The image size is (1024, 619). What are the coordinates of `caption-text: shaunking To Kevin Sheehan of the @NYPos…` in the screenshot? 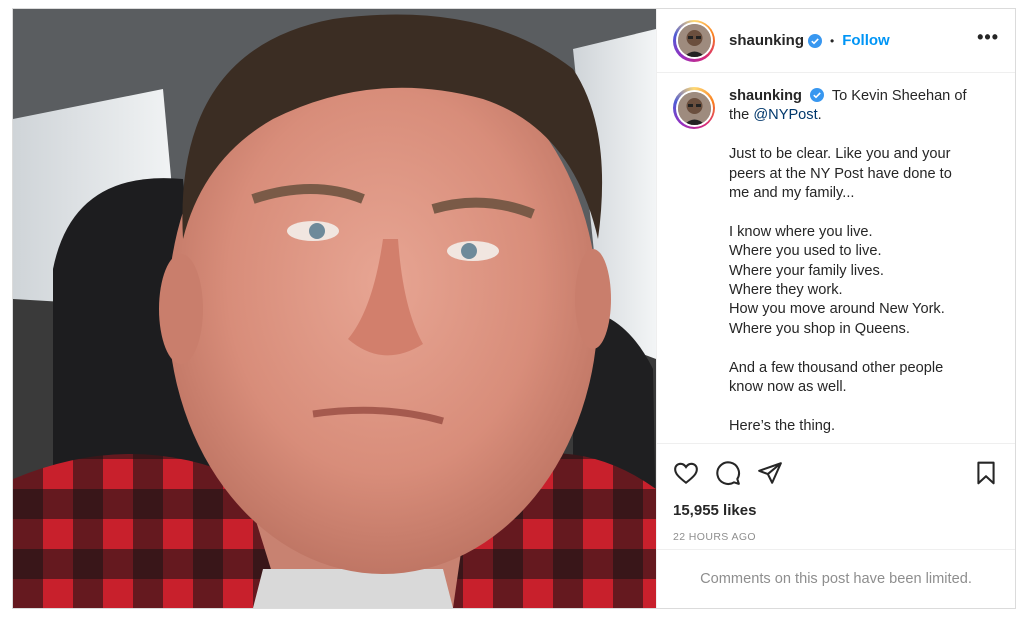 It's located at (854, 265).